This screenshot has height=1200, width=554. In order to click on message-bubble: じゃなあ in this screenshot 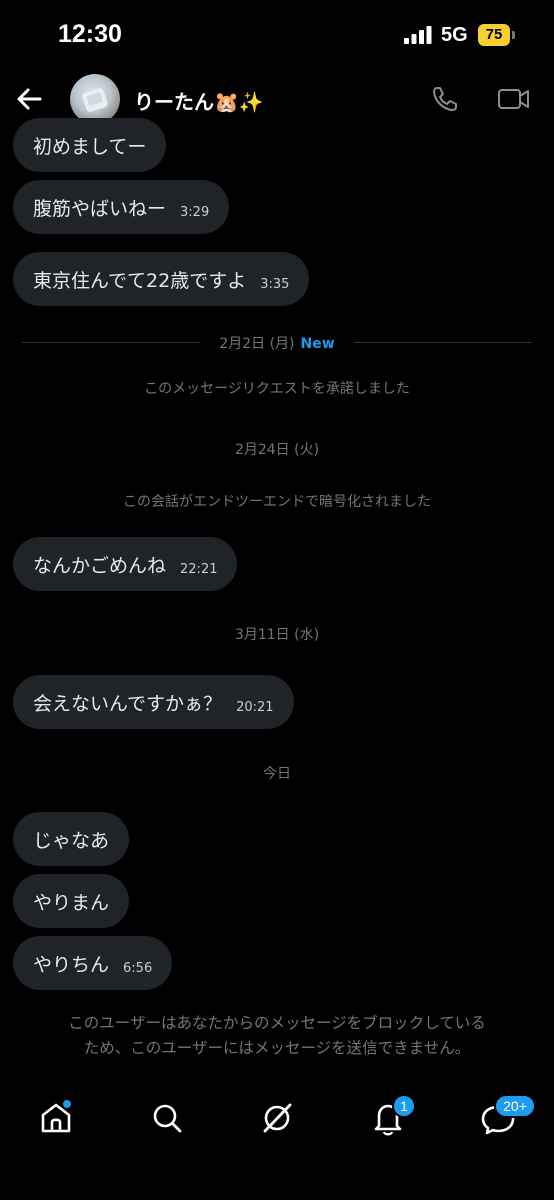, I will do `click(71, 839)`.